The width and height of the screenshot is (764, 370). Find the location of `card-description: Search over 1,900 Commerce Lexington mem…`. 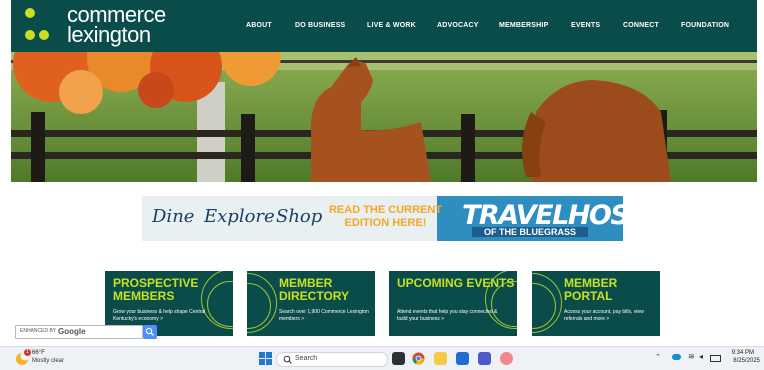

card-description: Search over 1,900 Commerce Lexington mem… is located at coordinates (324, 315).